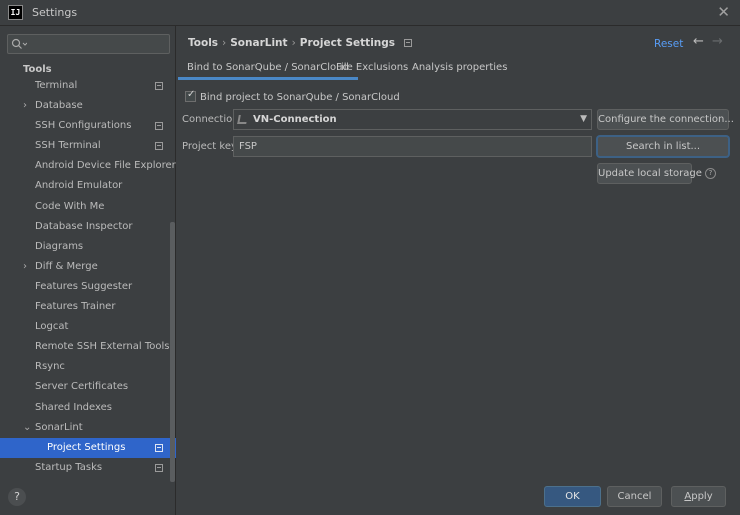  I want to click on sidebar-item-features-suggester: Features Suggester, so click(88, 287).